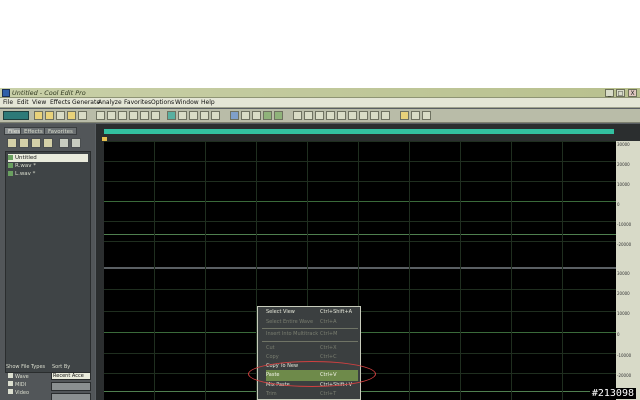  I want to click on zoom-right-icon, so click(352, 115).